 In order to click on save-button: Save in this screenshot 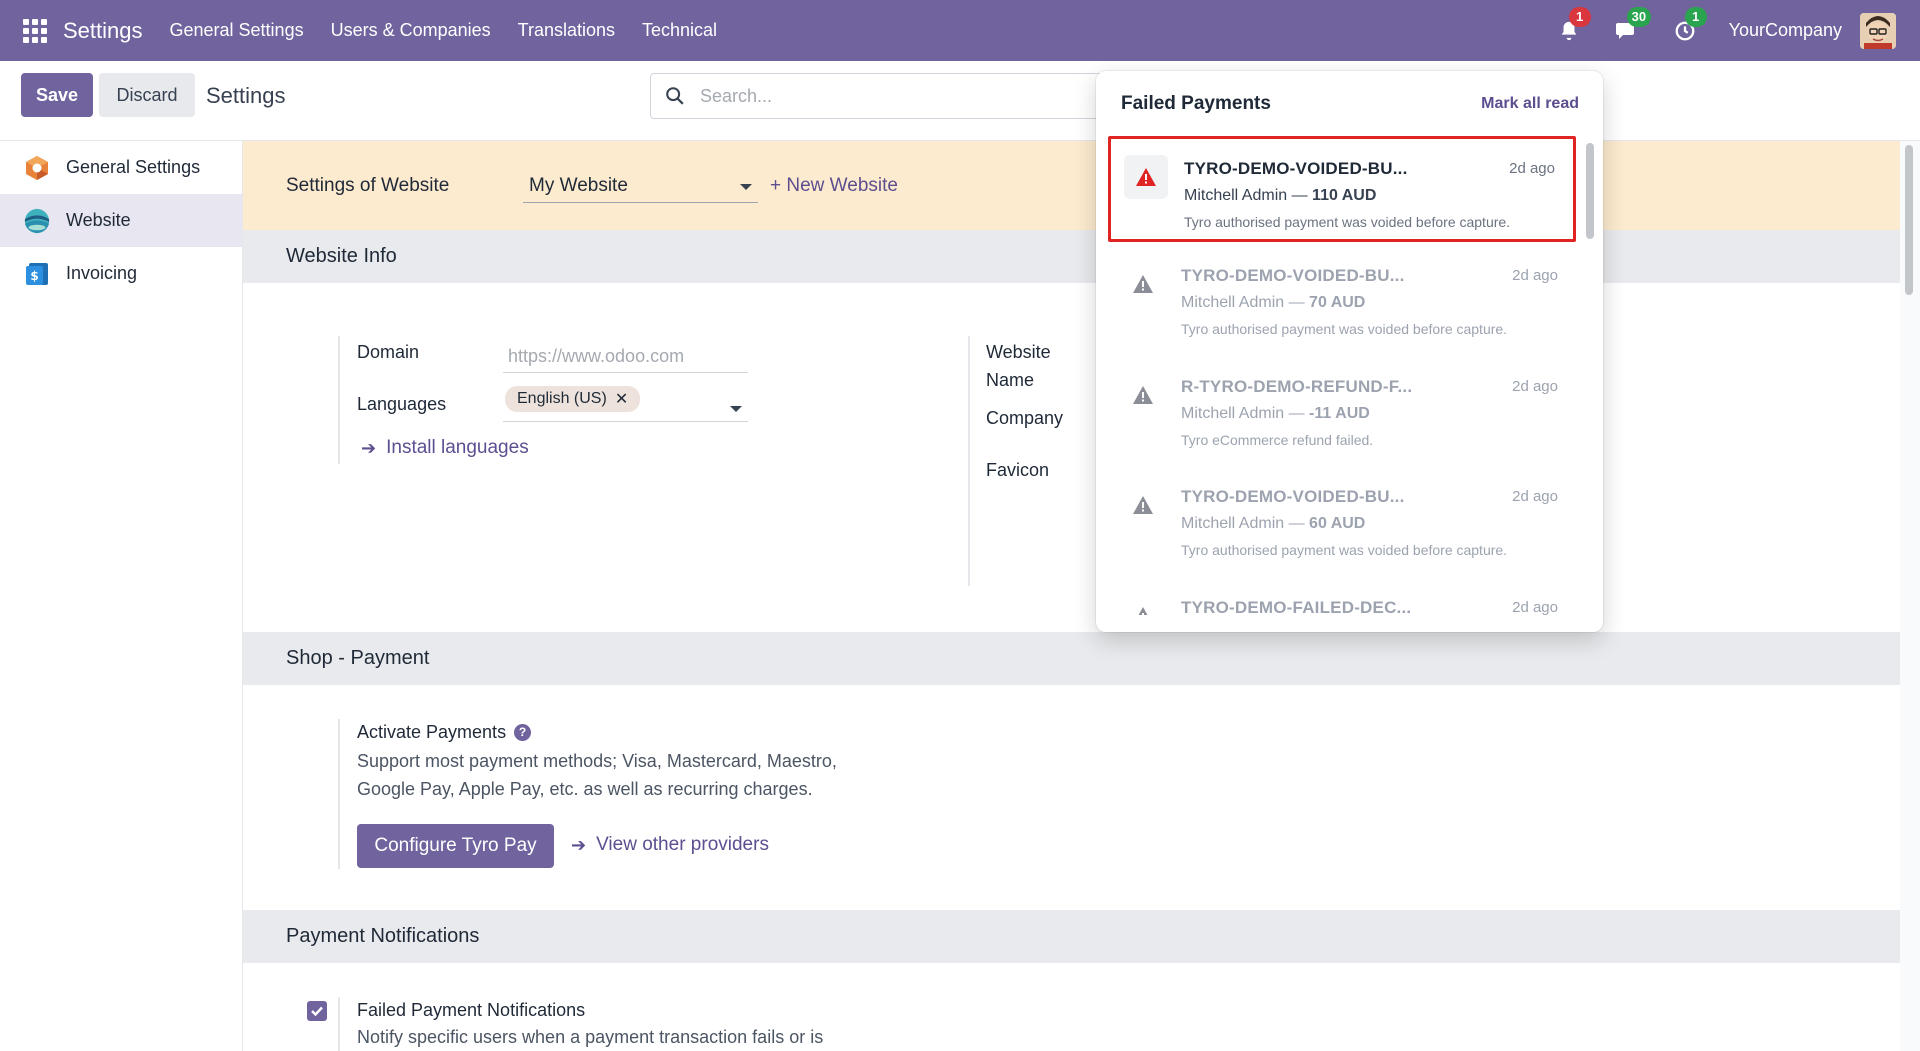, I will do `click(57, 95)`.